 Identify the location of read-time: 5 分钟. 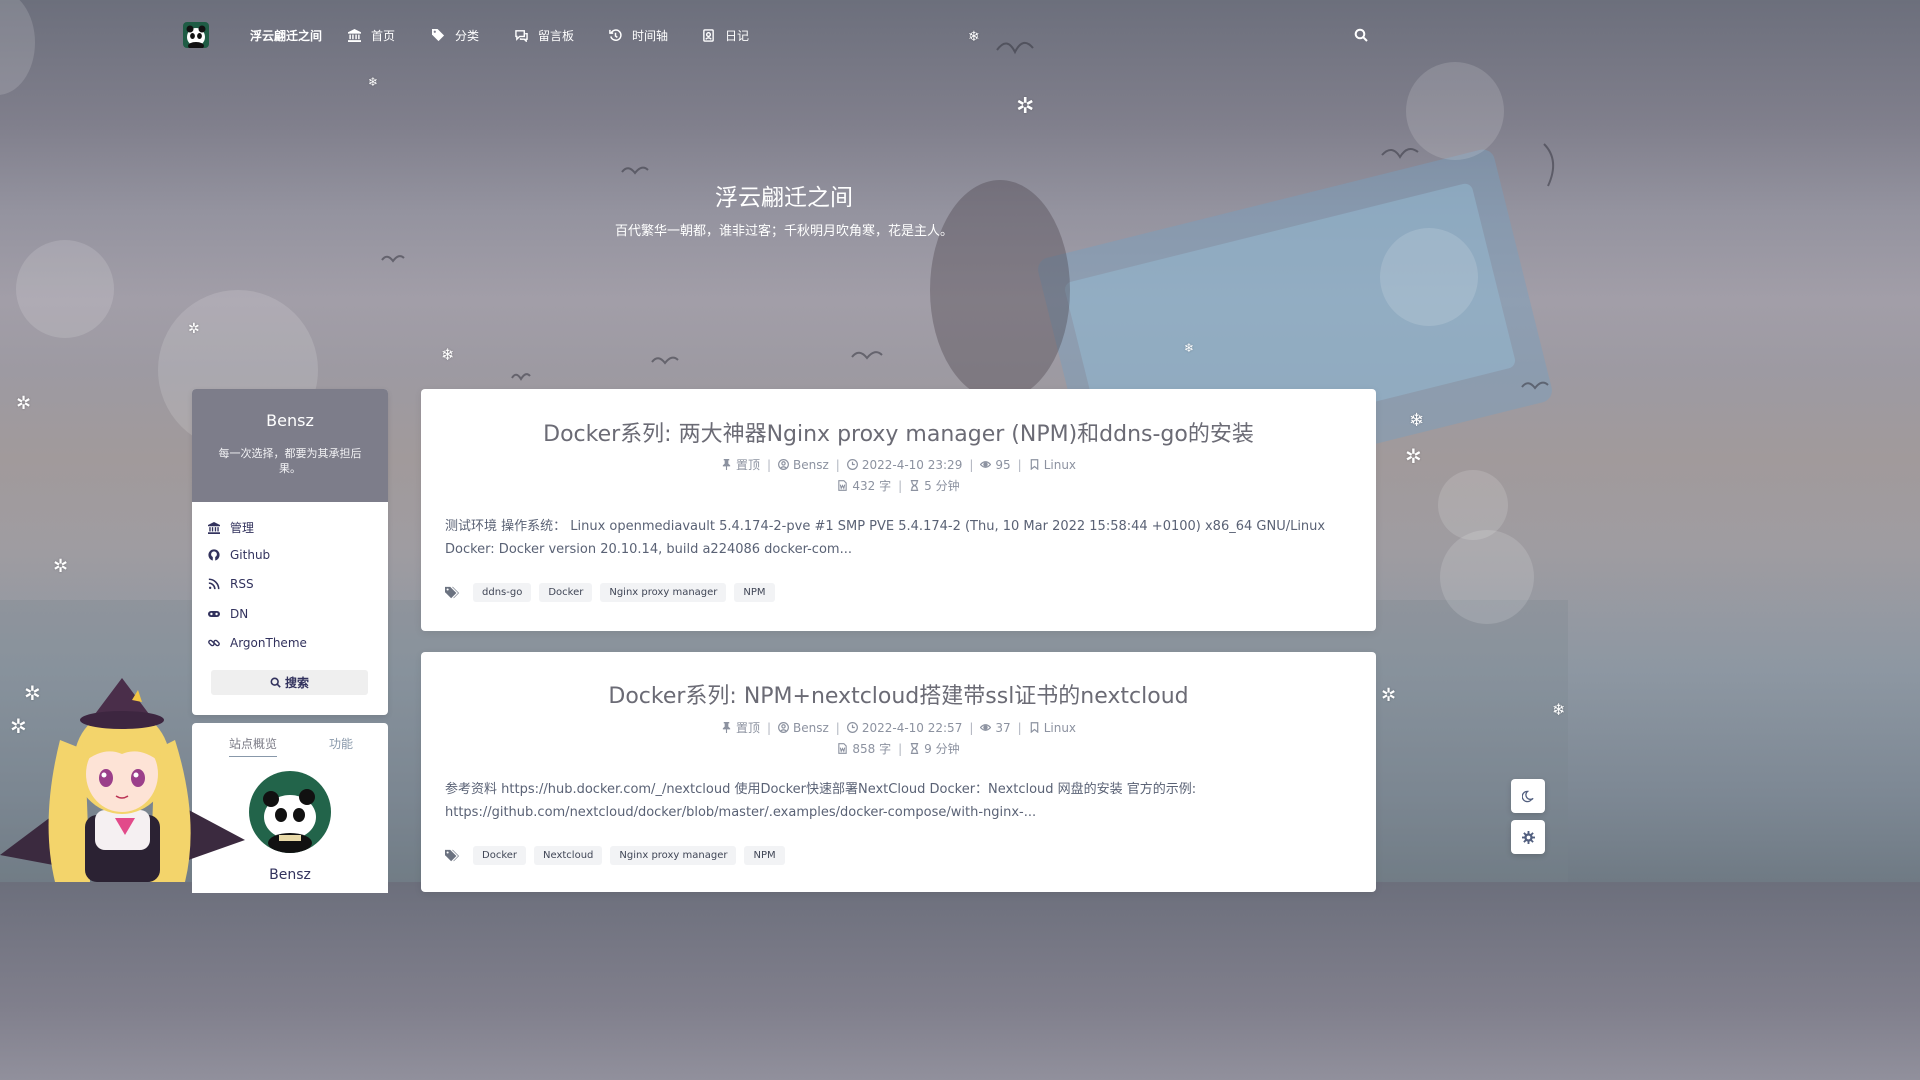
(934, 485).